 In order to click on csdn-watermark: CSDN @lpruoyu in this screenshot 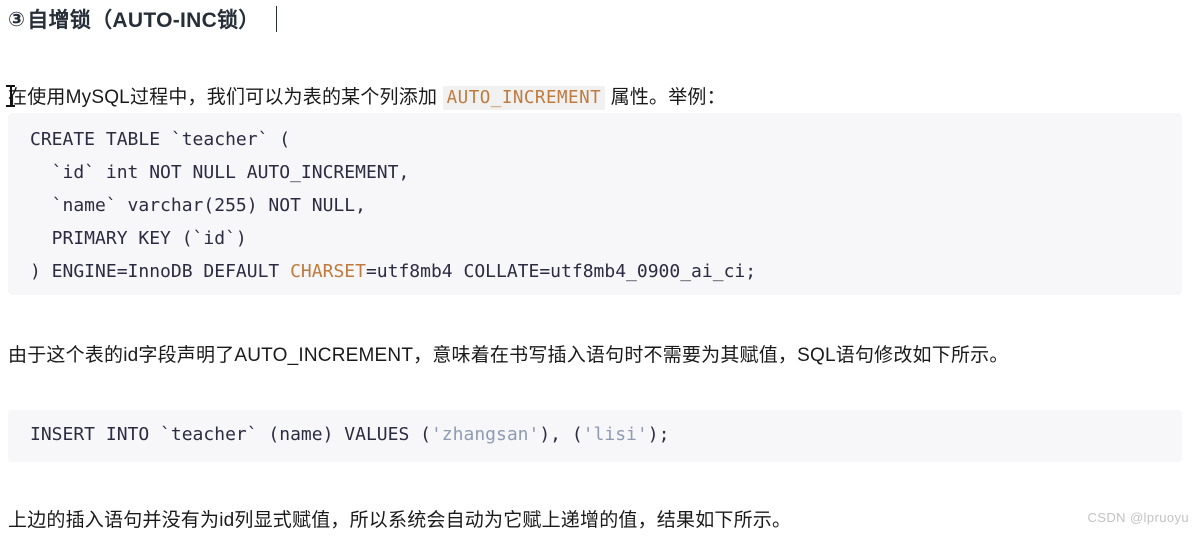, I will do `click(1138, 517)`.